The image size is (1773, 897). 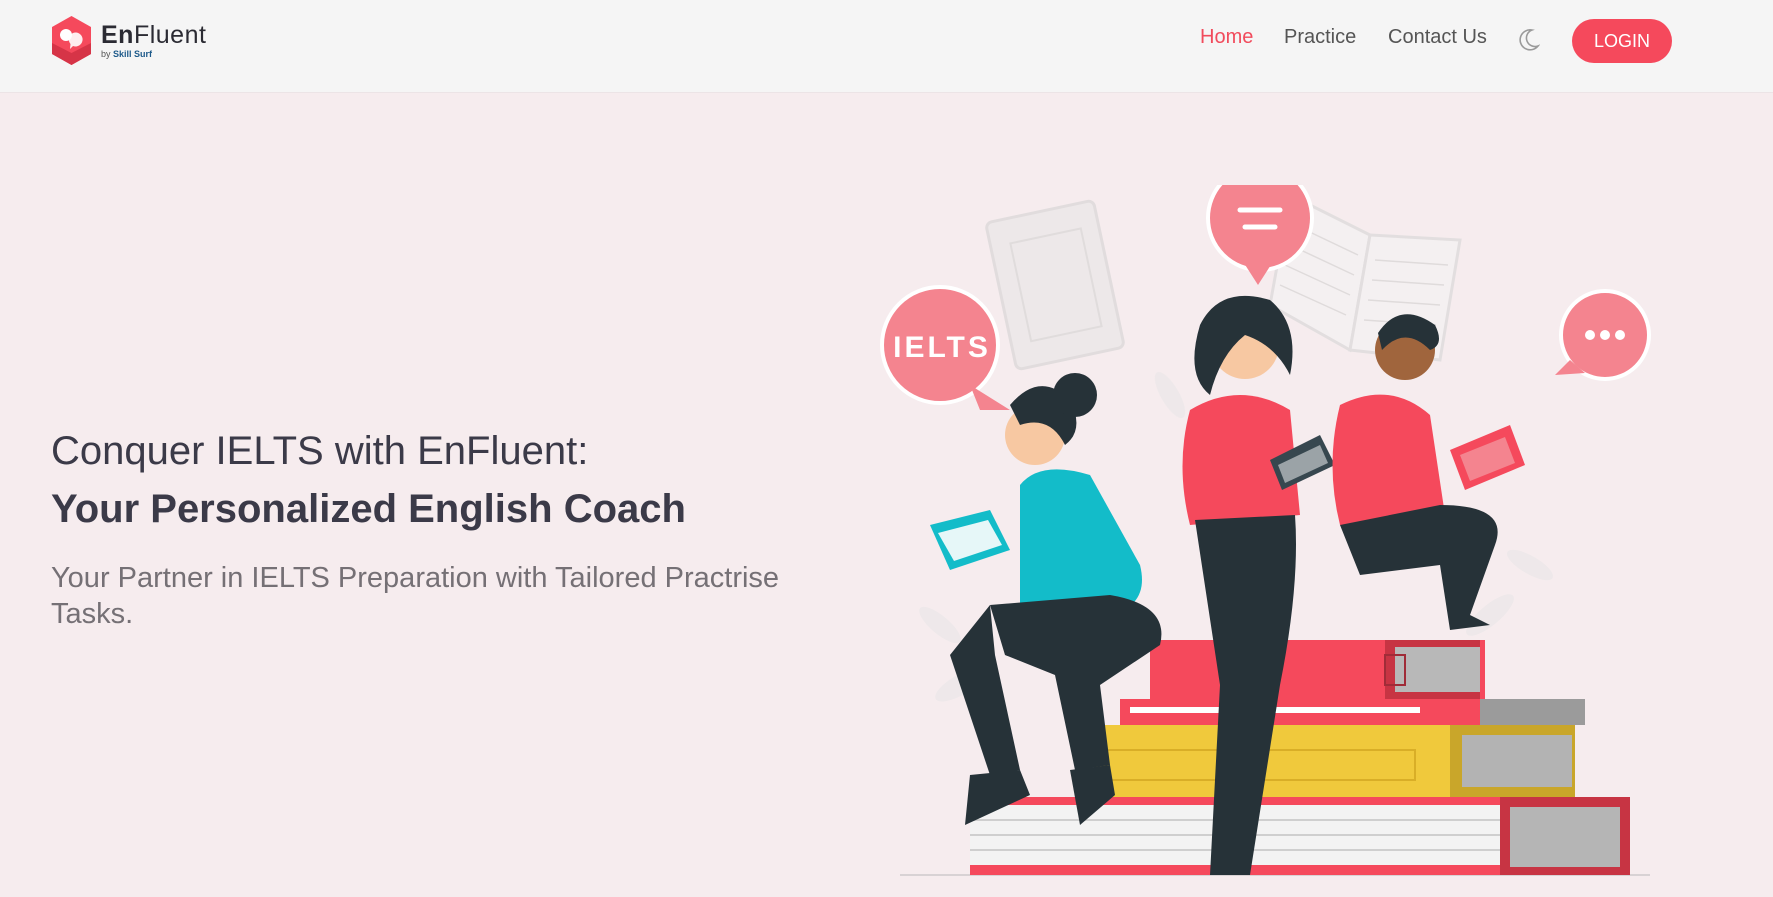 I want to click on tablet-graphic, so click(x=1055, y=285).